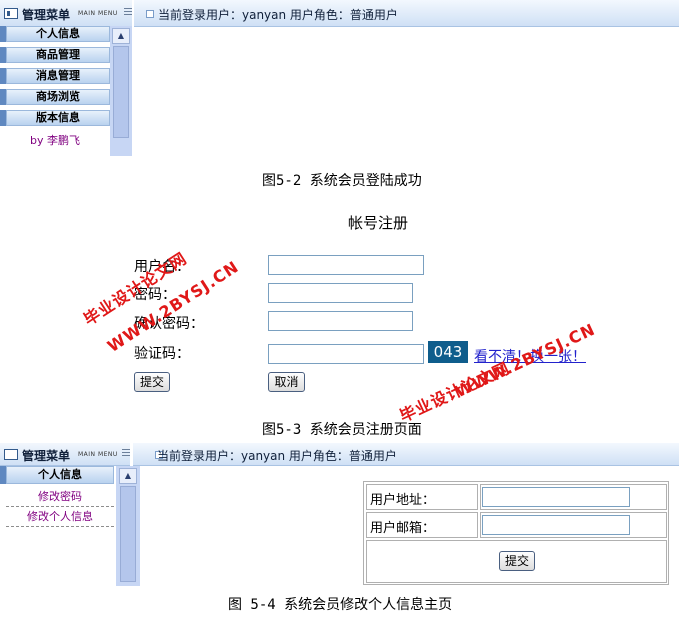 Image resolution: width=679 pixels, height=643 pixels. What do you see at coordinates (340, 293) in the screenshot?
I see `password-input` at bounding box center [340, 293].